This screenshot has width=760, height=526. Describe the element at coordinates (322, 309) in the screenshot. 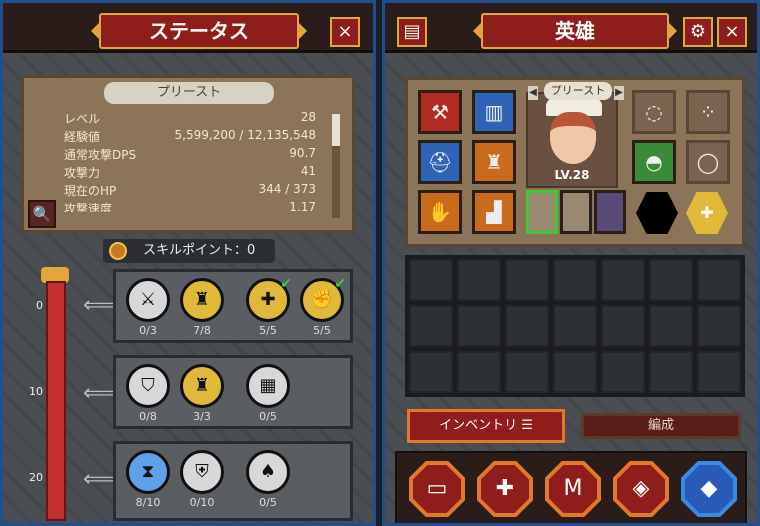

I see `skill-slot: ✊ ✔ 5/5` at that location.